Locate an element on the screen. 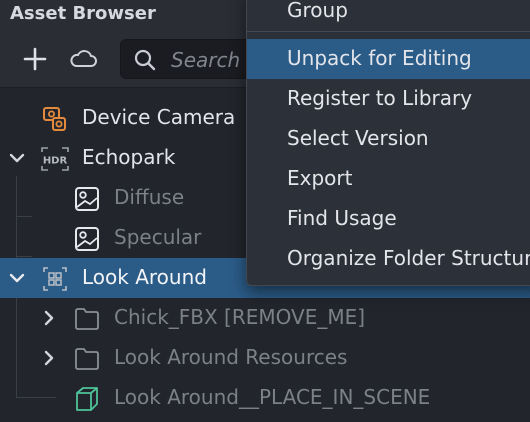  tree-item-label: Look Around Resources is located at coordinates (231, 357).